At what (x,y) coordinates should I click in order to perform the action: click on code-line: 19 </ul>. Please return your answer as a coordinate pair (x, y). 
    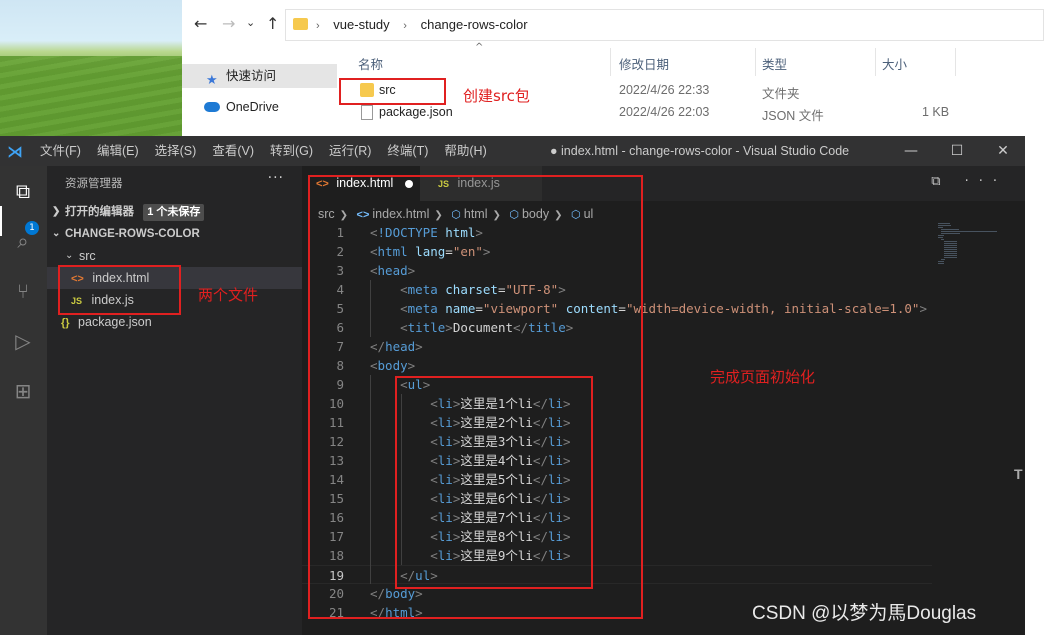
    Looking at the image, I should click on (617, 574).